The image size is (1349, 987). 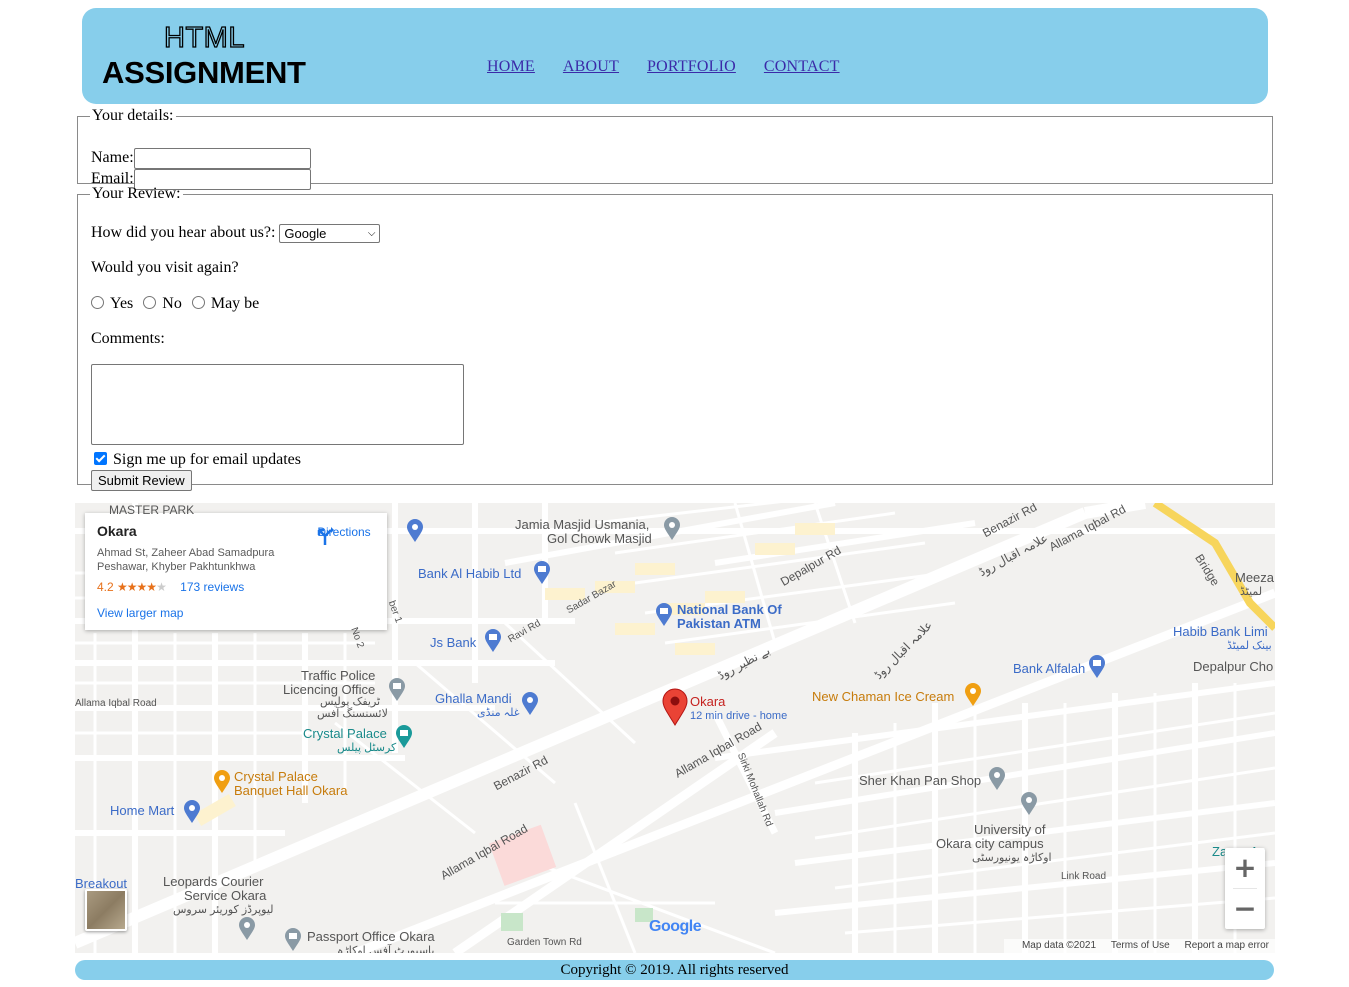 What do you see at coordinates (291, 790) in the screenshot?
I see `place-banquet-hall: Banquet Hall Okara` at bounding box center [291, 790].